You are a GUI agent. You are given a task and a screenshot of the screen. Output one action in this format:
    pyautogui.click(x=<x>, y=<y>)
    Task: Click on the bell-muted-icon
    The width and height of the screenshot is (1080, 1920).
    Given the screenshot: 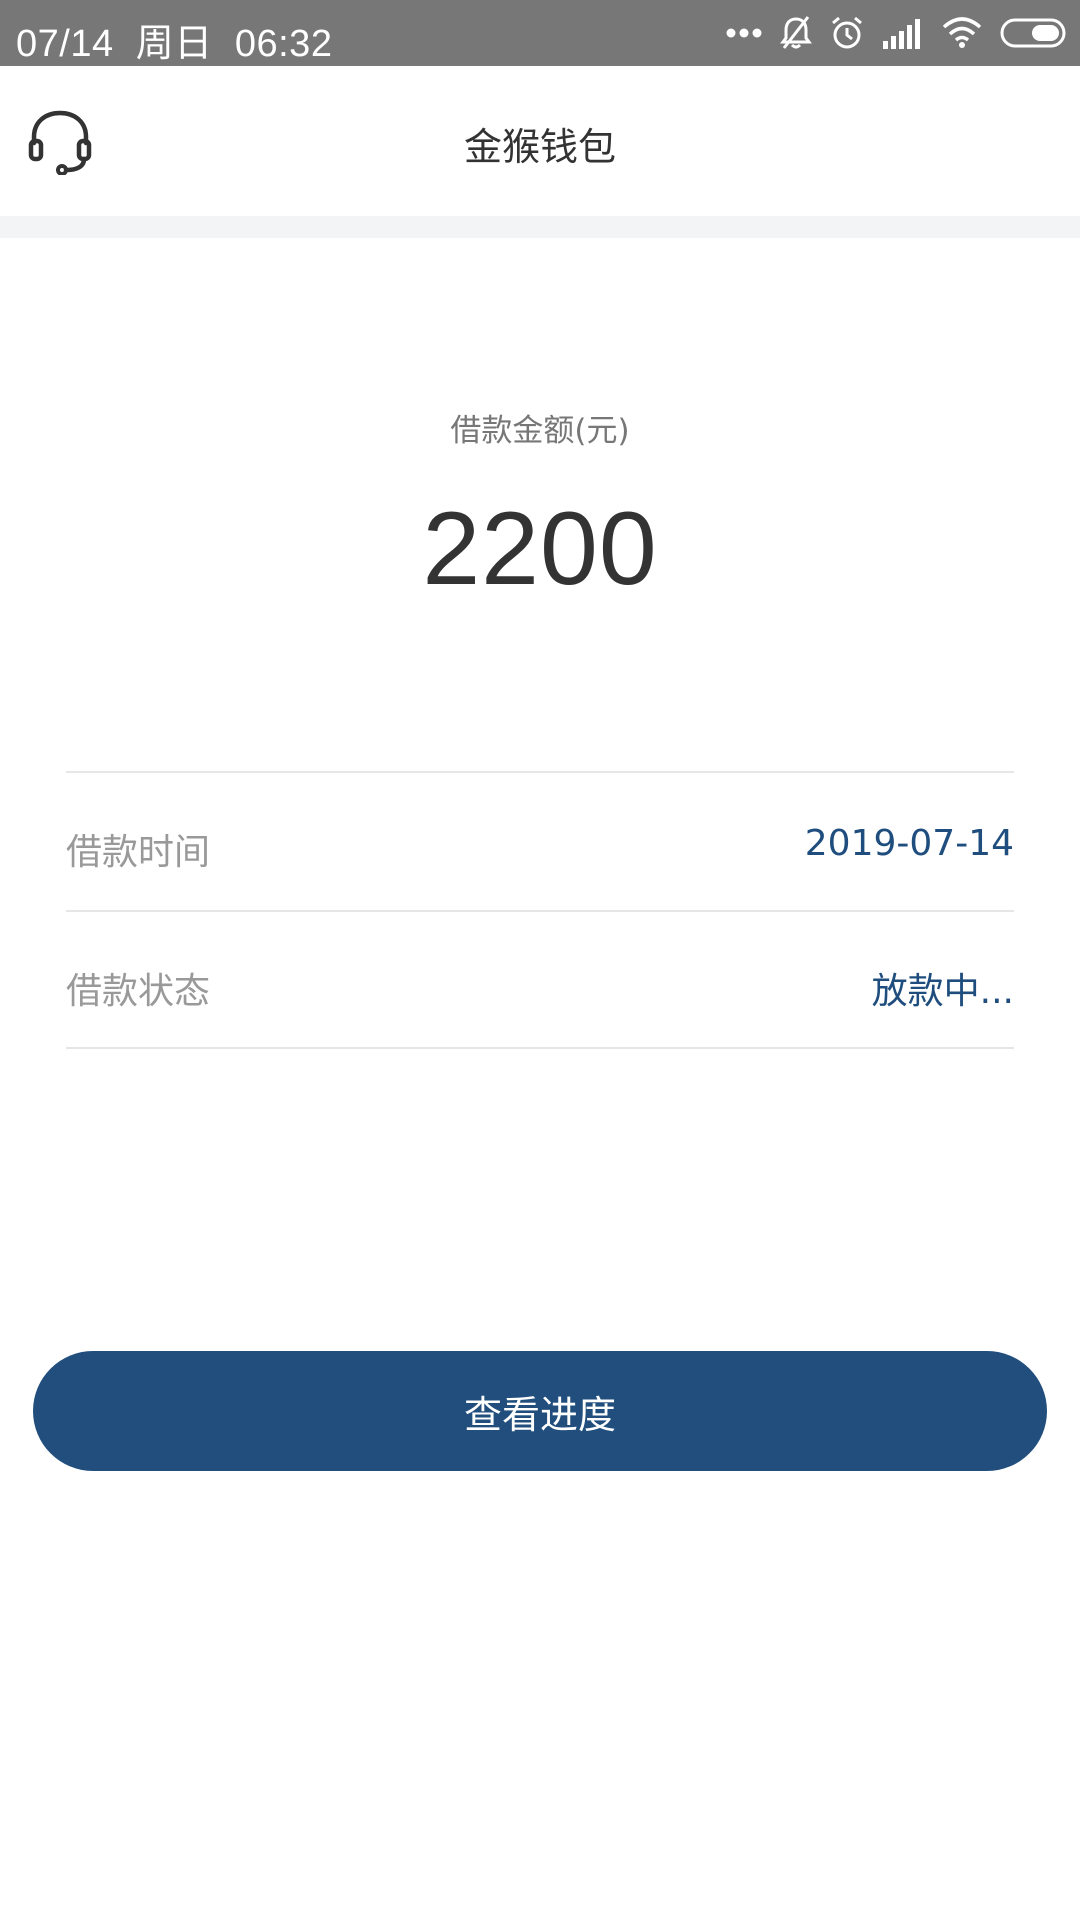 What is the action you would take?
    pyautogui.click(x=796, y=33)
    